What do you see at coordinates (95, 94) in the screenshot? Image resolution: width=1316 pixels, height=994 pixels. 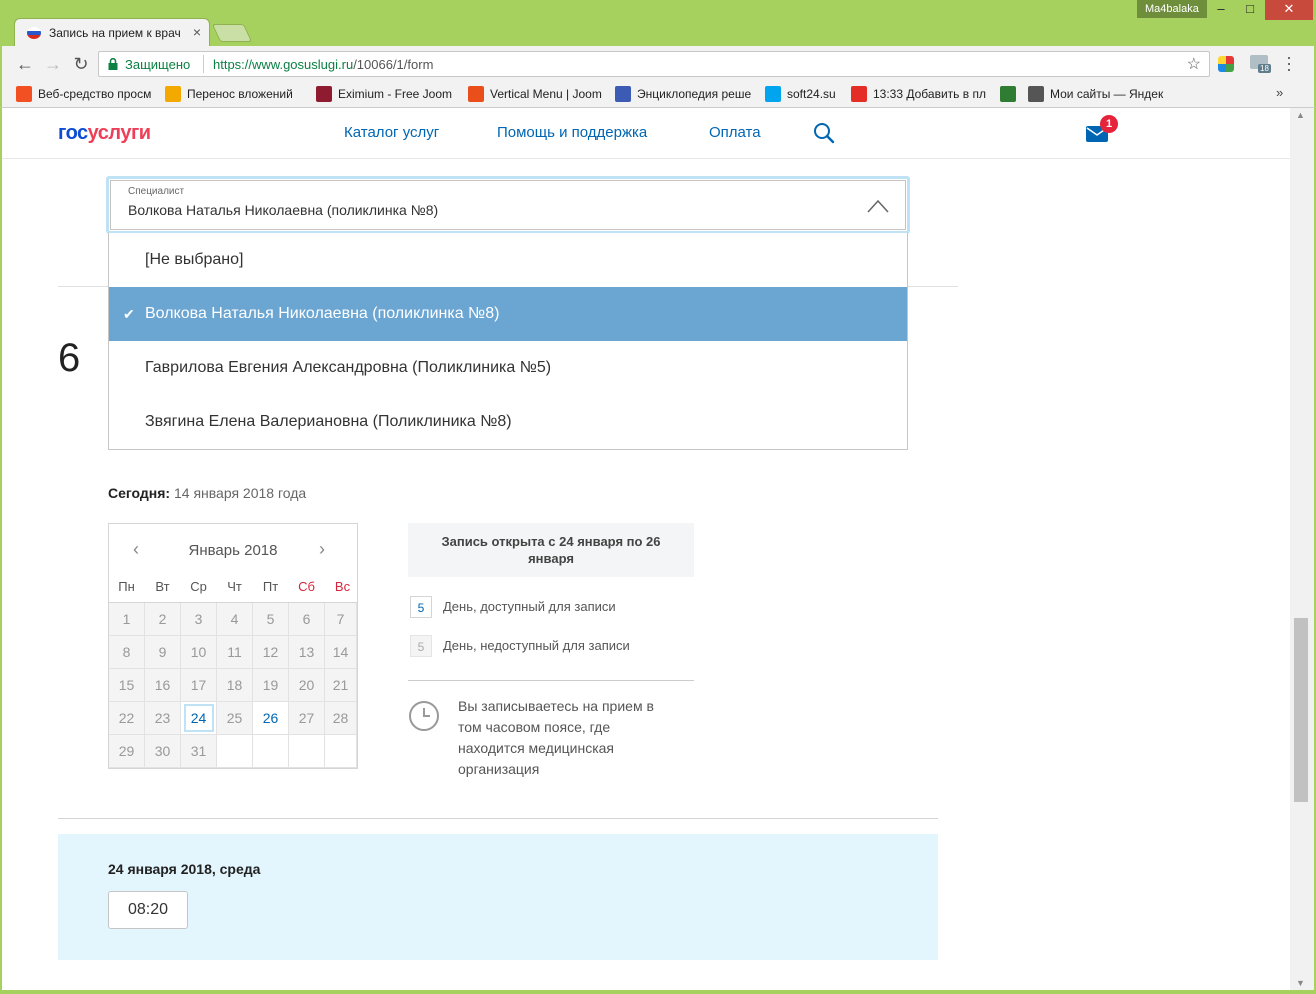 I see `bookmark-label: Веб-средство просм` at bounding box center [95, 94].